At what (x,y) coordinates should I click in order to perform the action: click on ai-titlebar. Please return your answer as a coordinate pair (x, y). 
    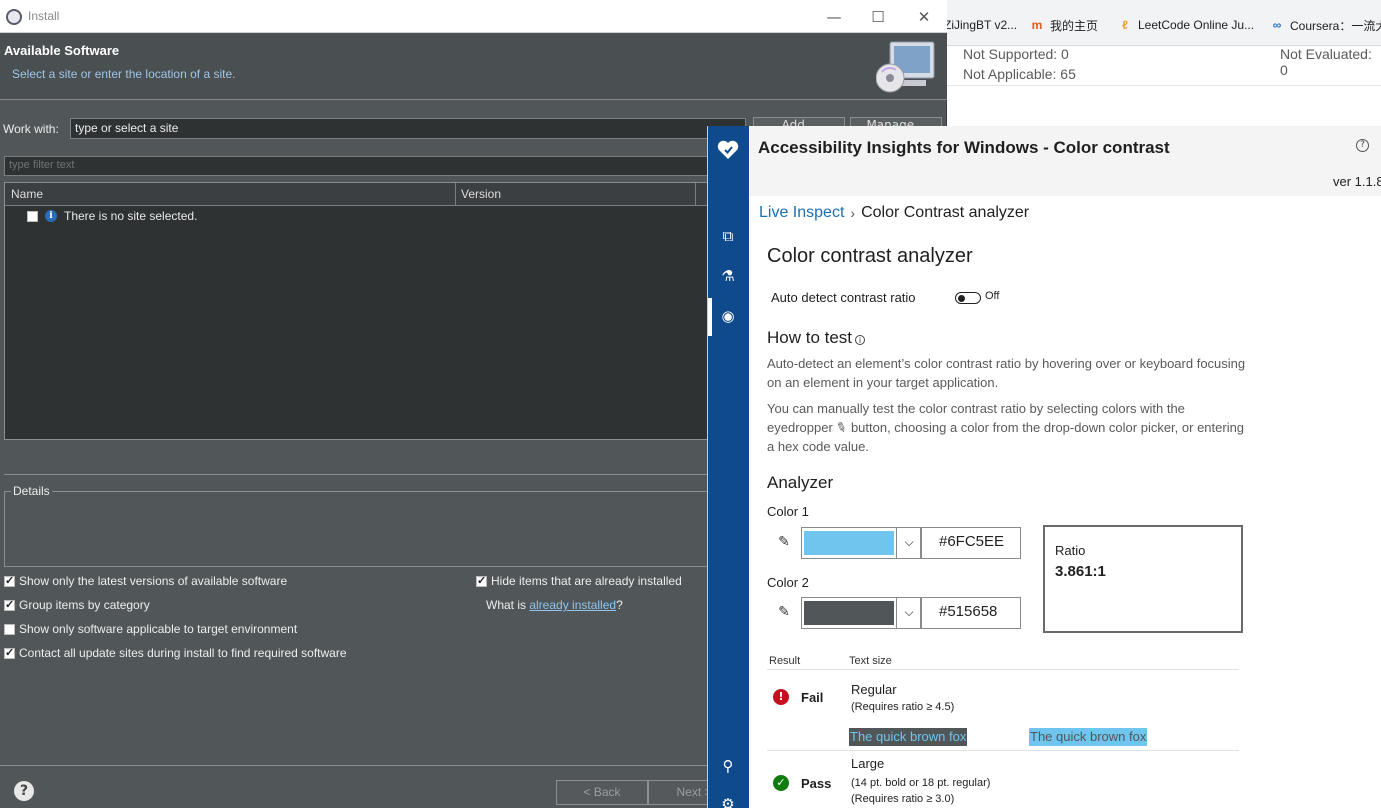
    Looking at the image, I should click on (1065, 161).